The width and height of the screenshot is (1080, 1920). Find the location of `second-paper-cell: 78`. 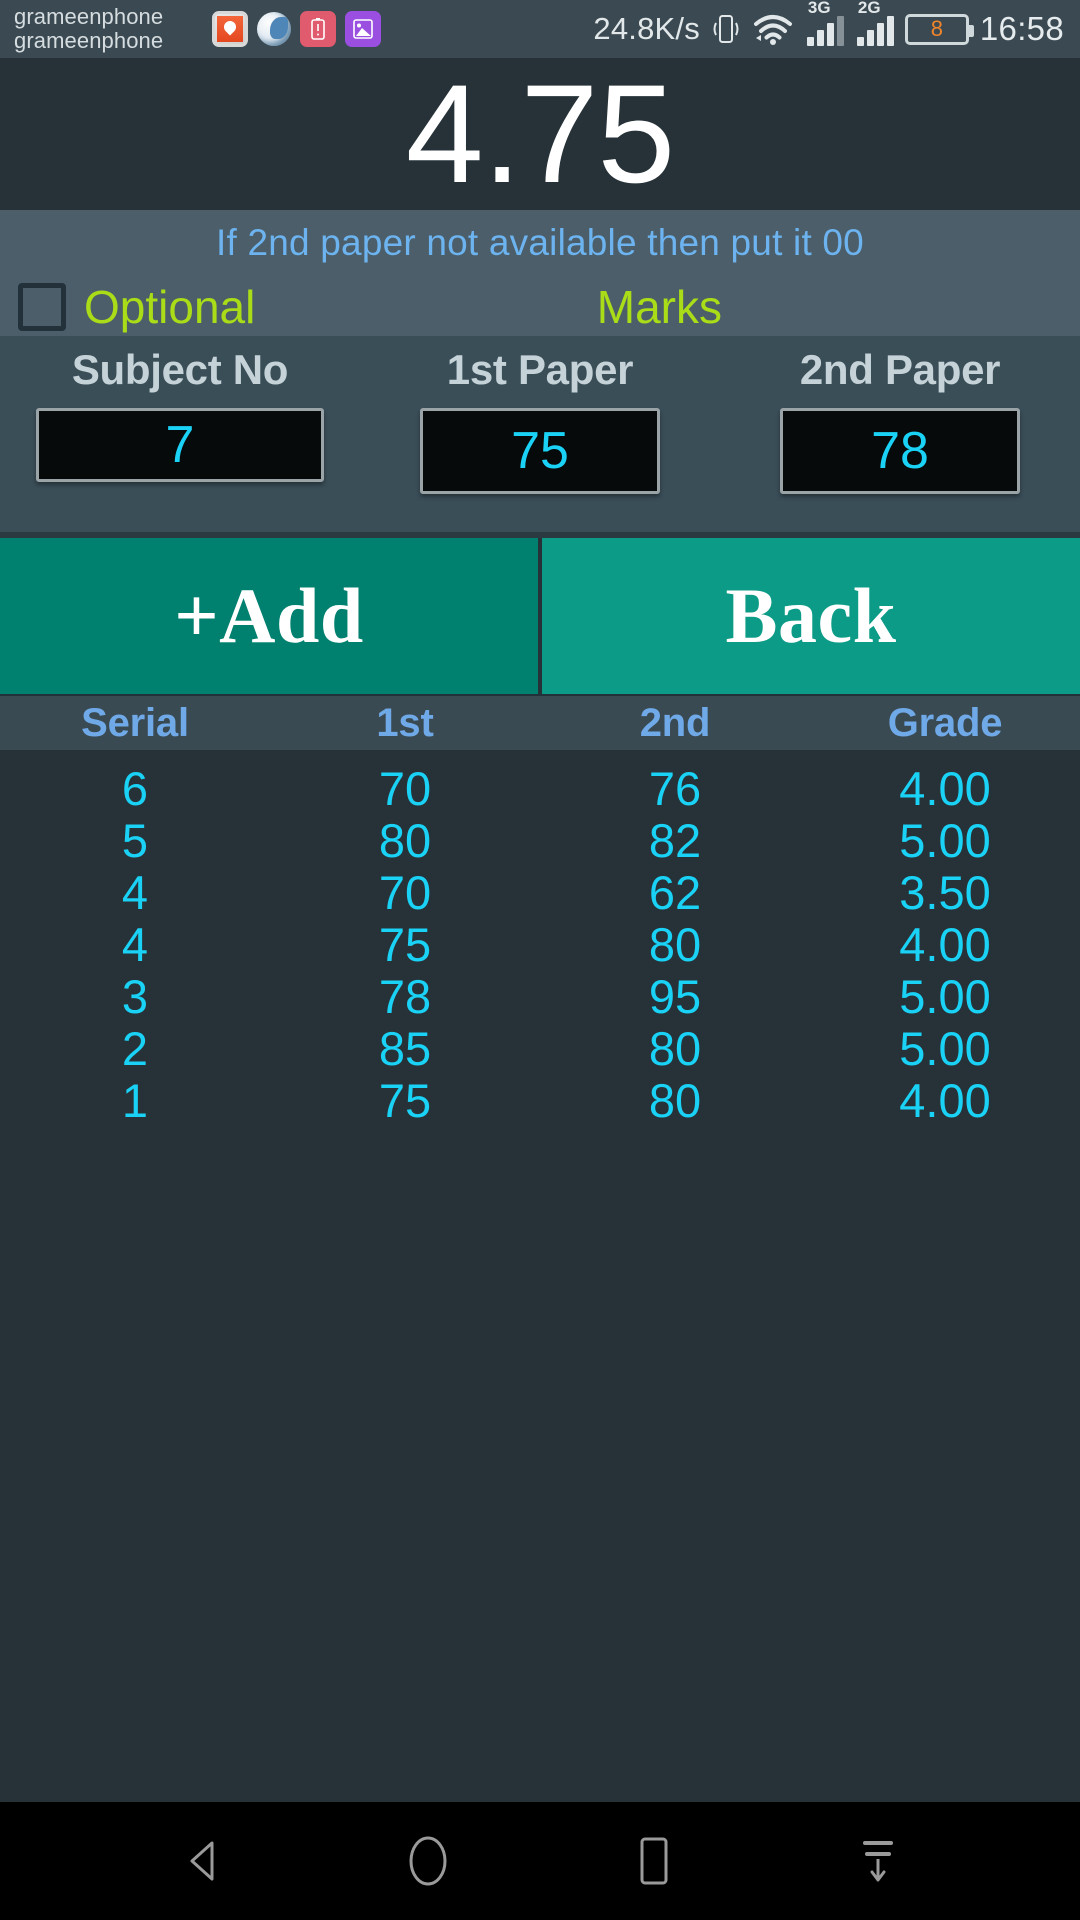

second-paper-cell: 78 is located at coordinates (900, 451).